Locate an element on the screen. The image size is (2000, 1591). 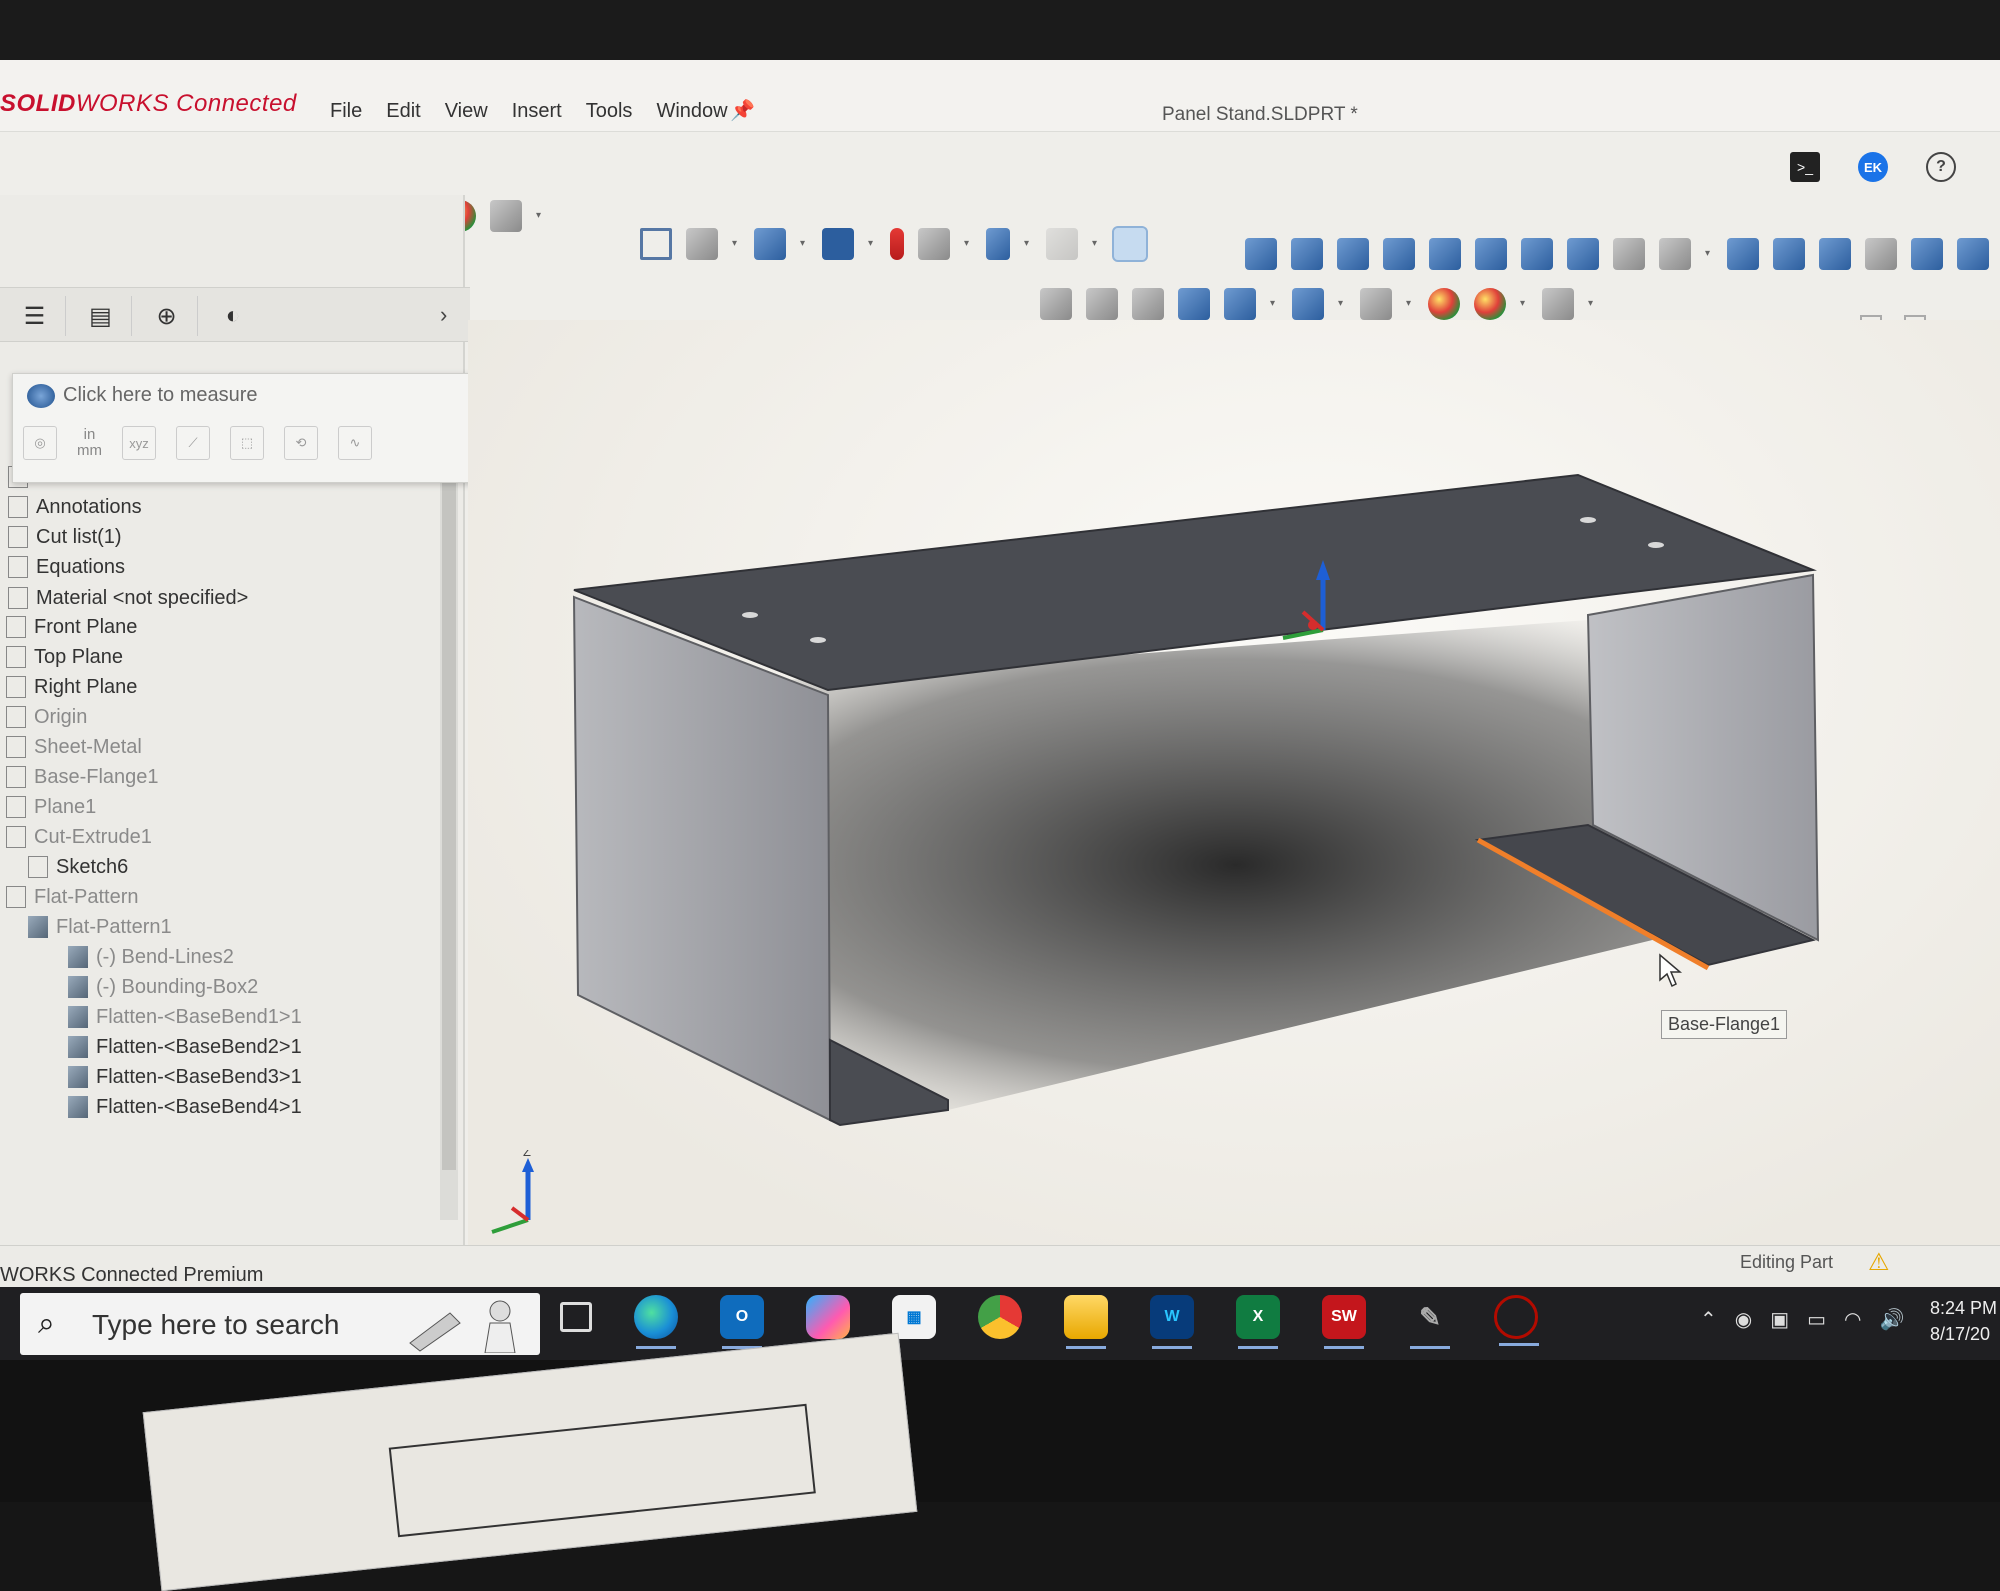
new-document-icon is located at coordinates (702, 244).